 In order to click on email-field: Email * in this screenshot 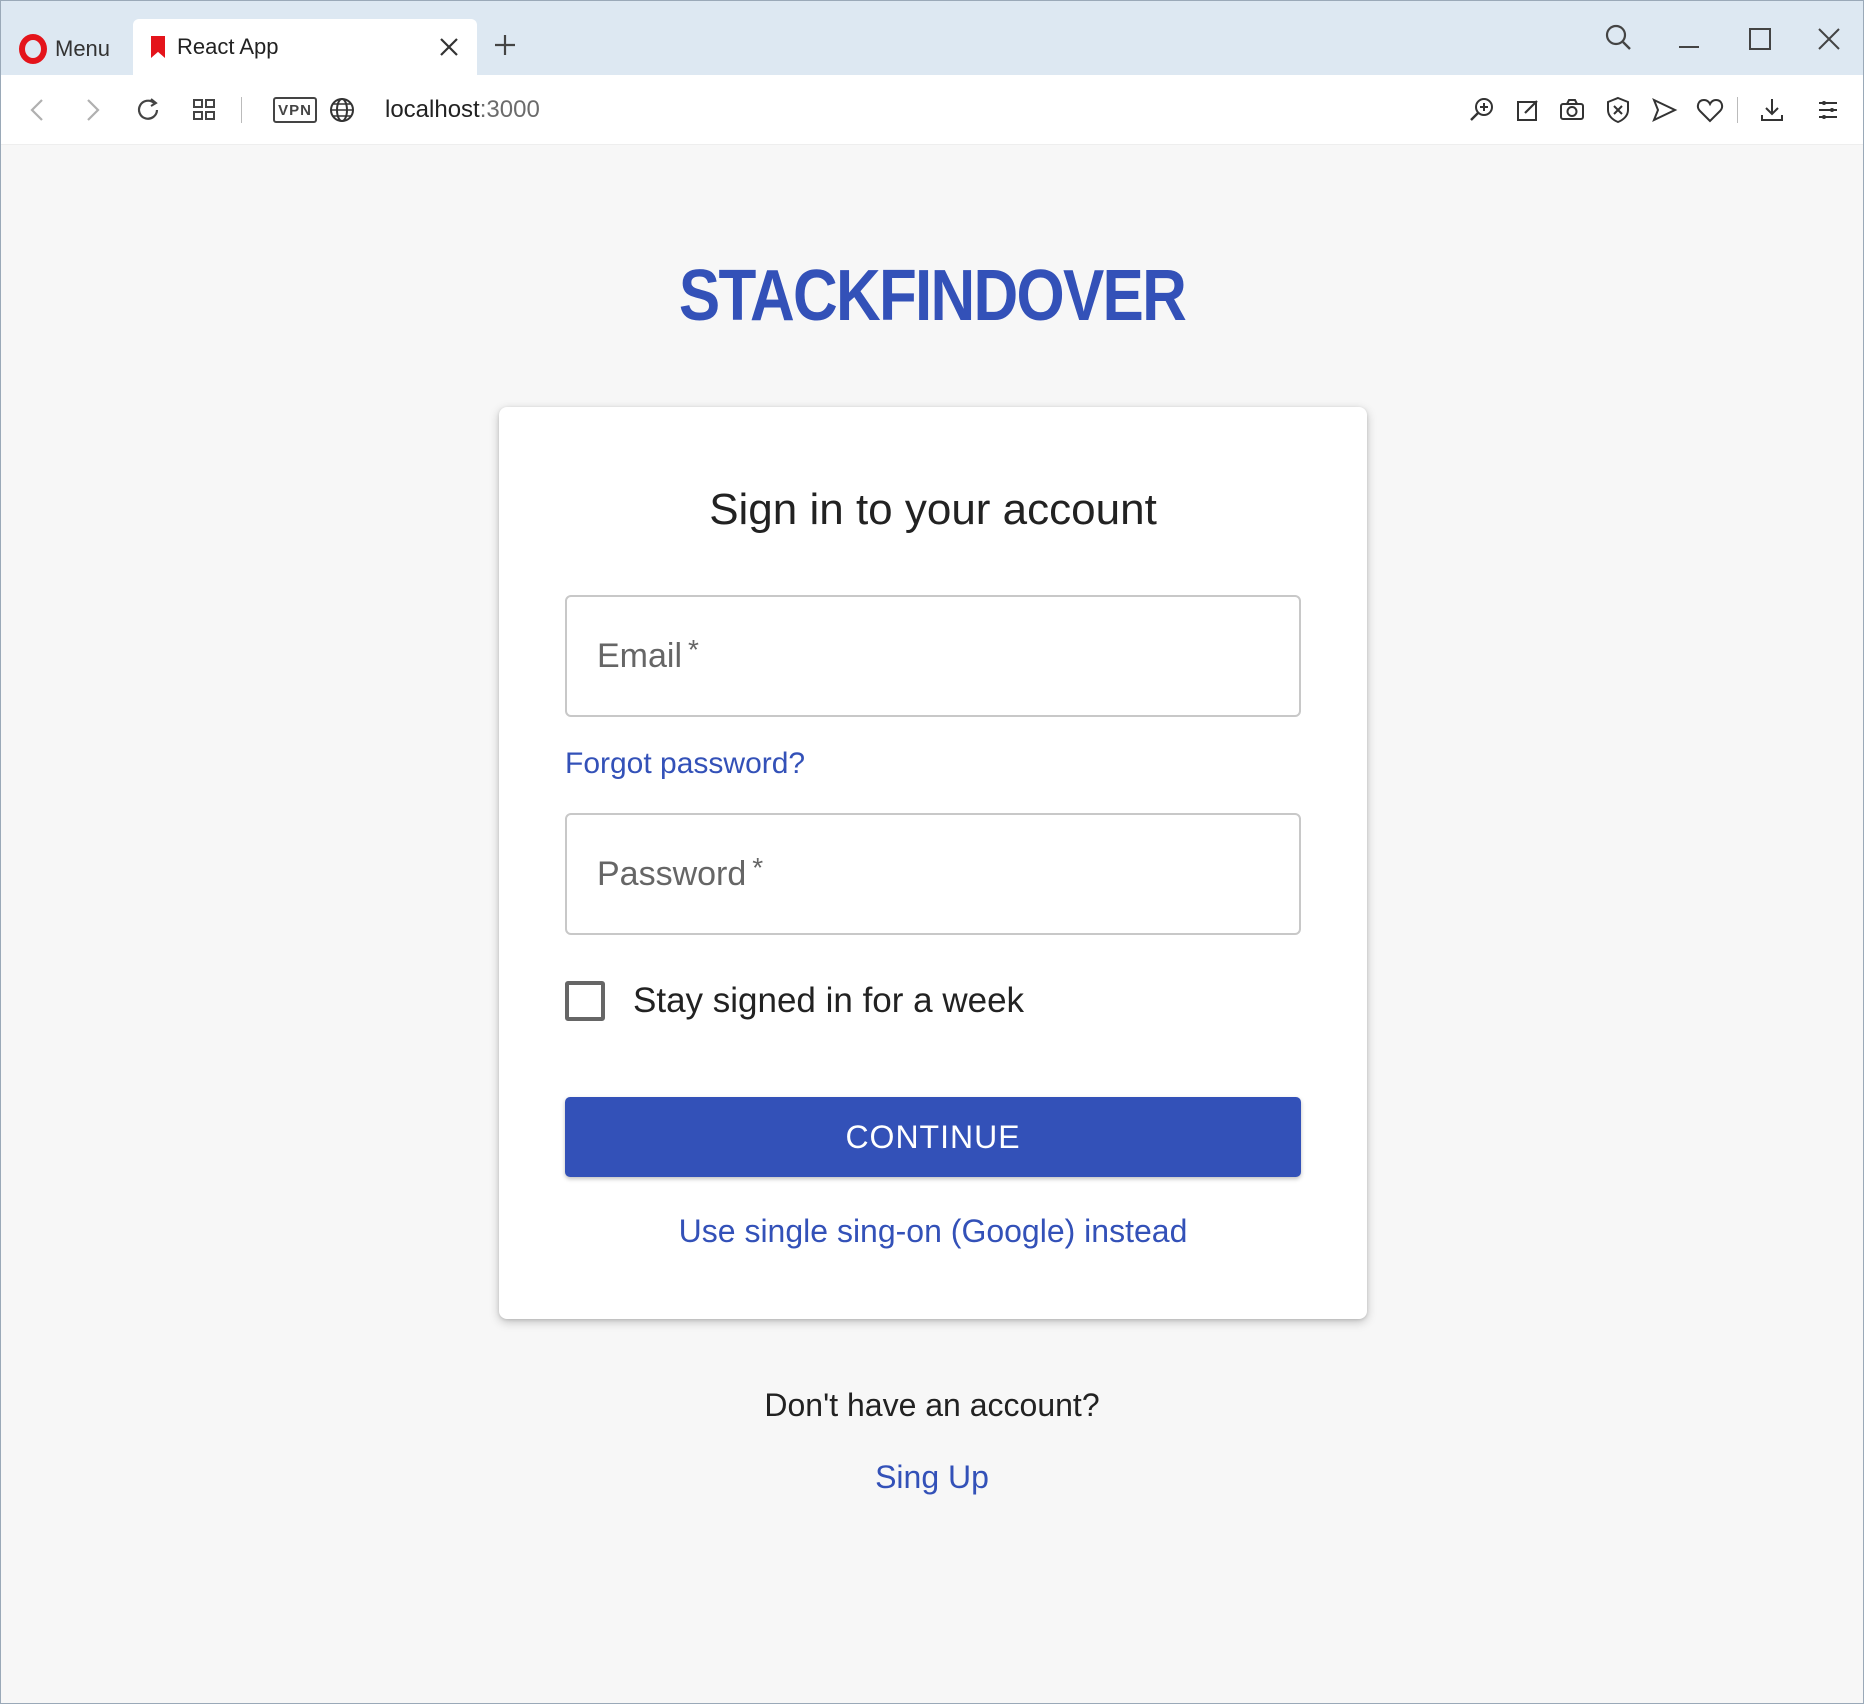, I will do `click(933, 656)`.